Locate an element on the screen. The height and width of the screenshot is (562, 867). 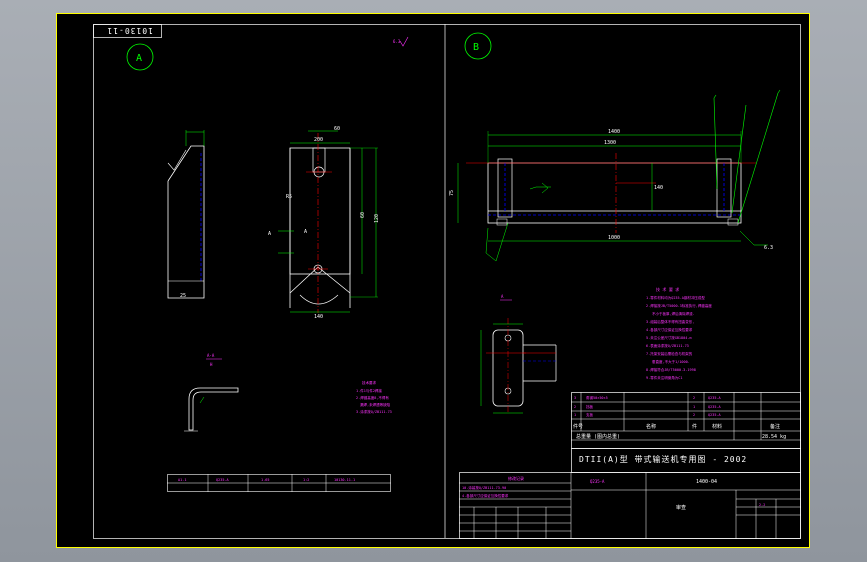
svg-text: 支板 is located at coordinates (590, 414).